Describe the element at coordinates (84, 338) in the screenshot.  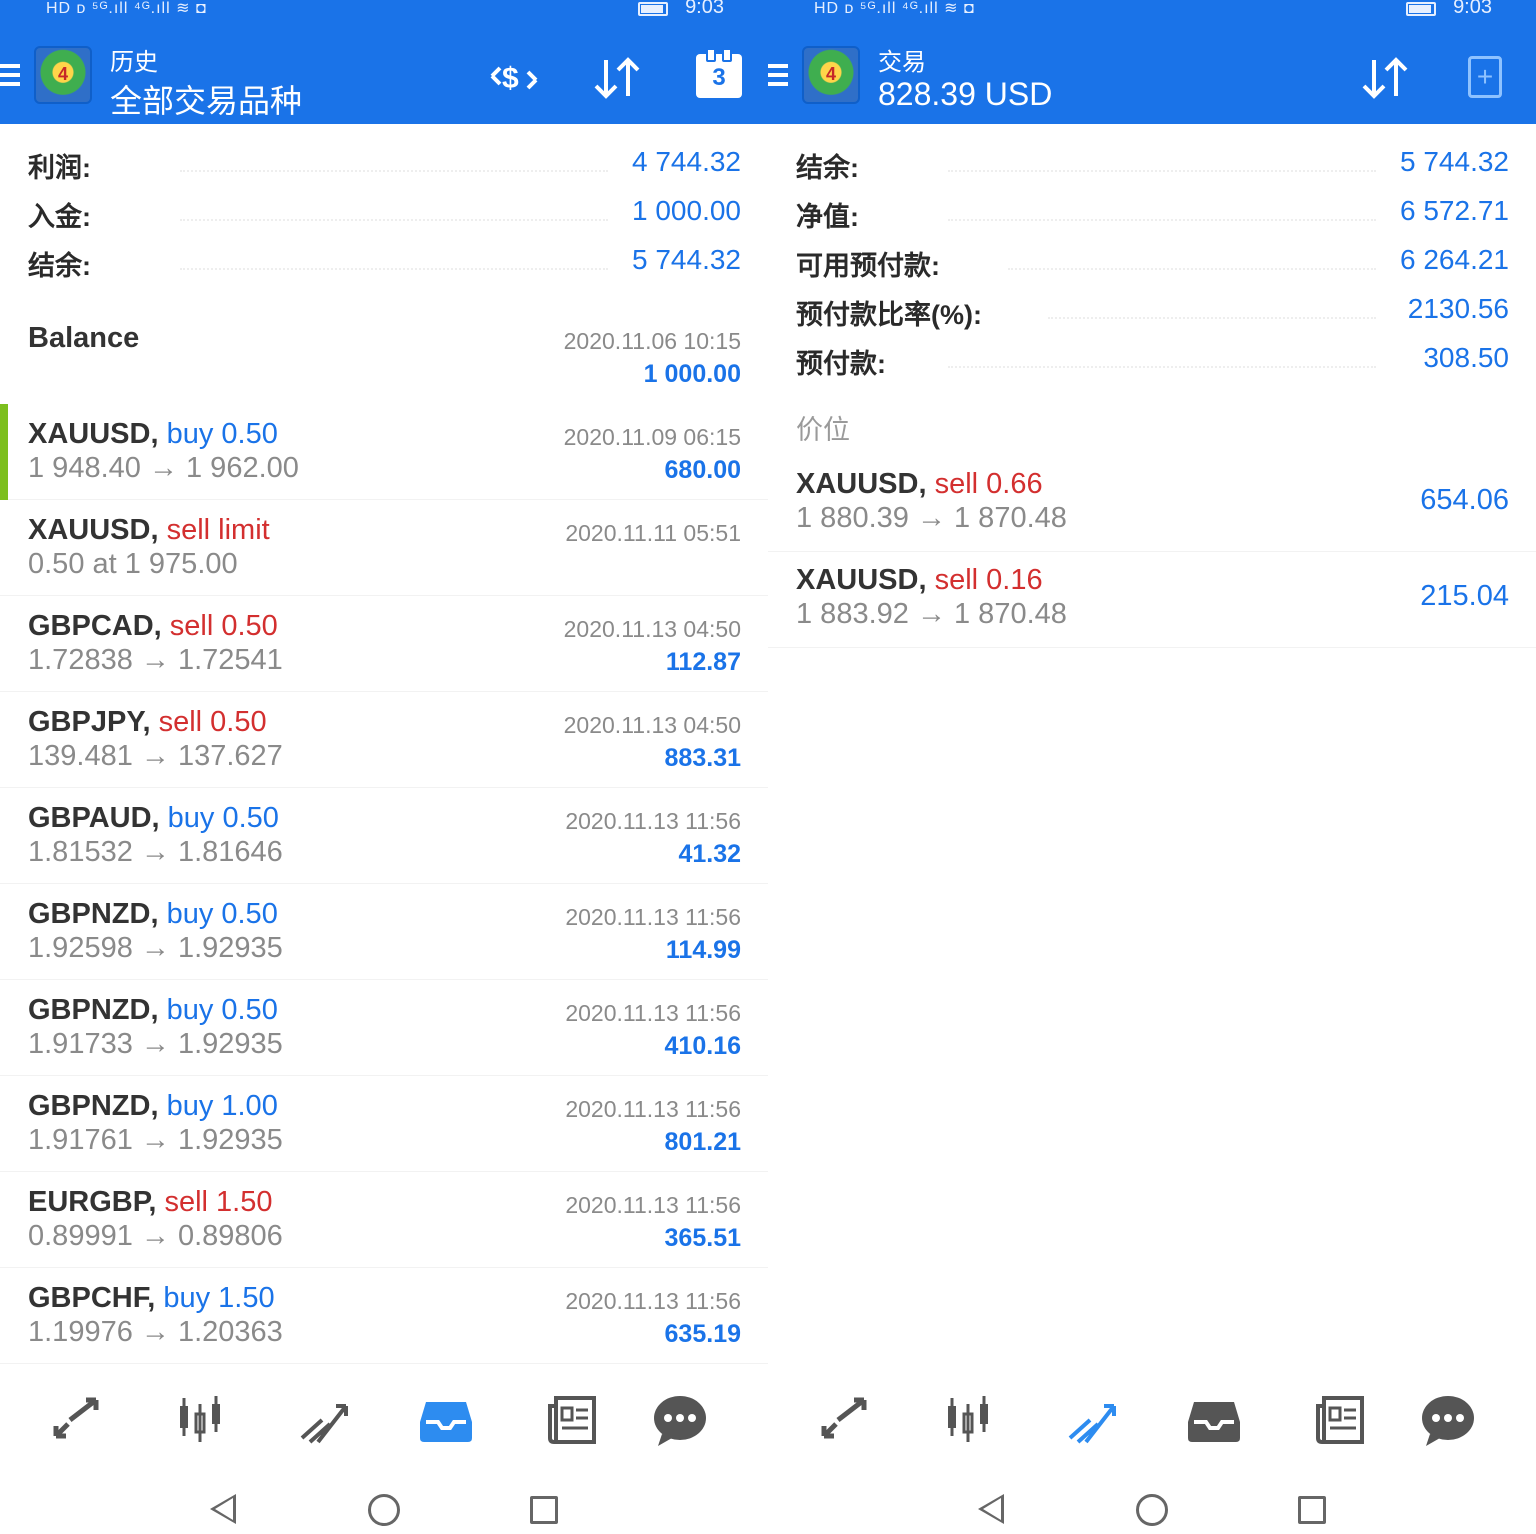
I see `balance-title: Balance` at that location.